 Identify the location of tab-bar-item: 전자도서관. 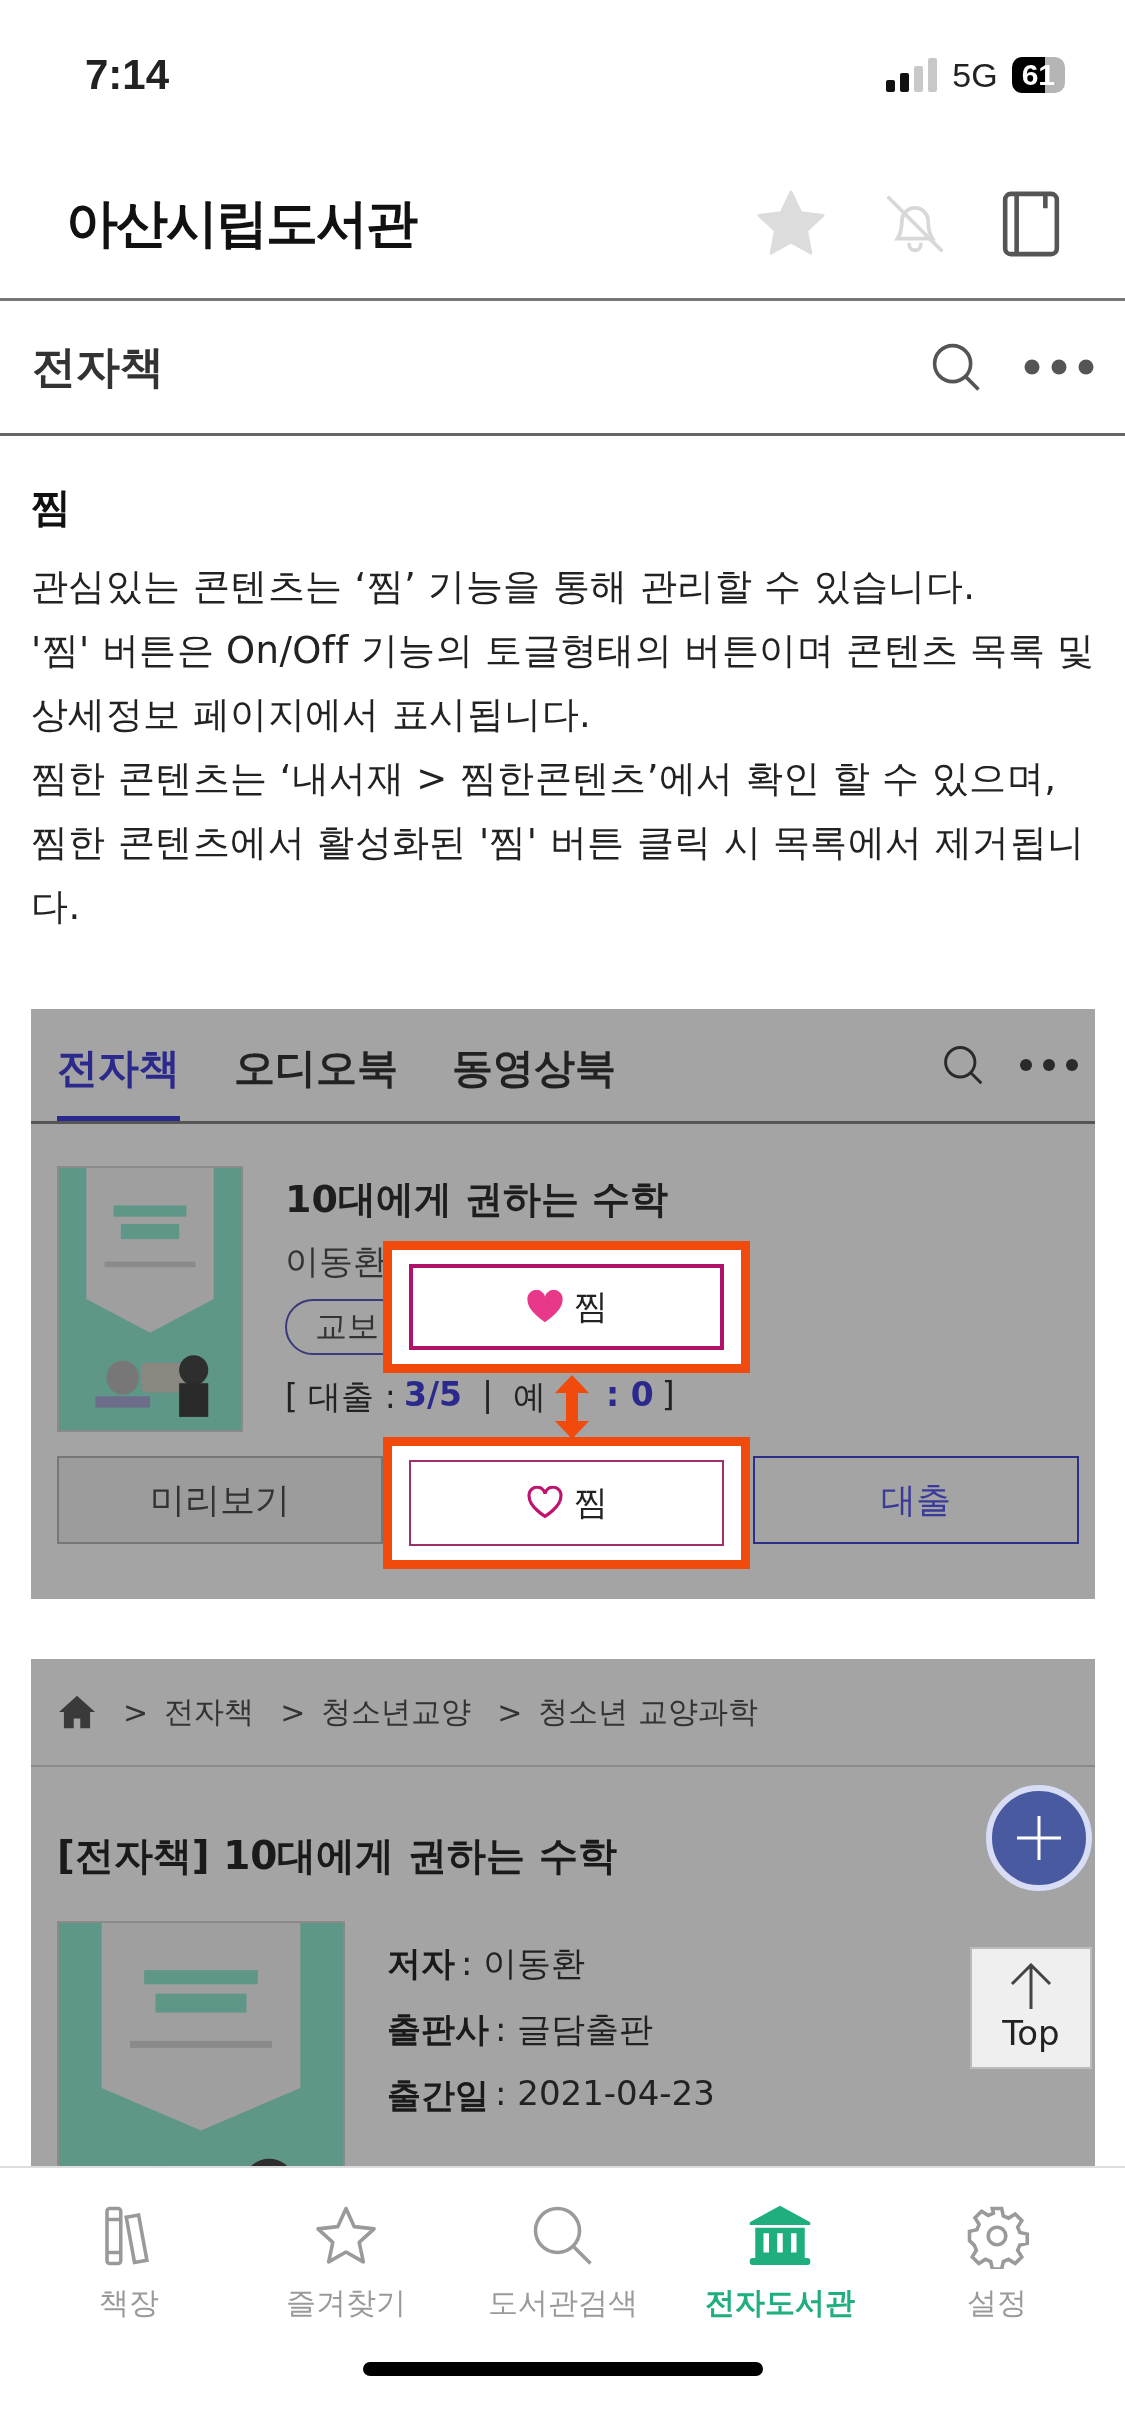
(779, 2263).